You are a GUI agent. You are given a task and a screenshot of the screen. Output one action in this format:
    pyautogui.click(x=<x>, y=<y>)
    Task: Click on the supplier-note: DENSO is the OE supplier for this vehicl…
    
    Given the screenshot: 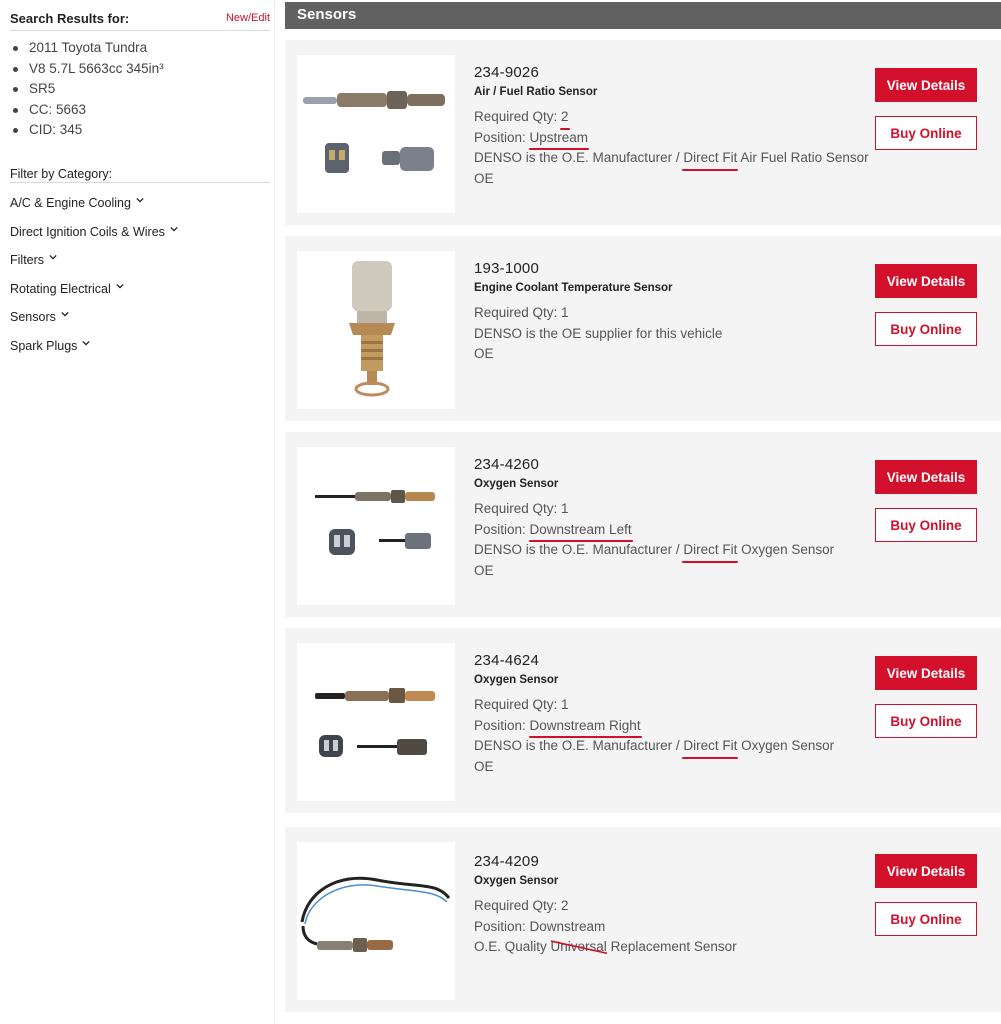 What is the action you would take?
    pyautogui.click(x=598, y=333)
    